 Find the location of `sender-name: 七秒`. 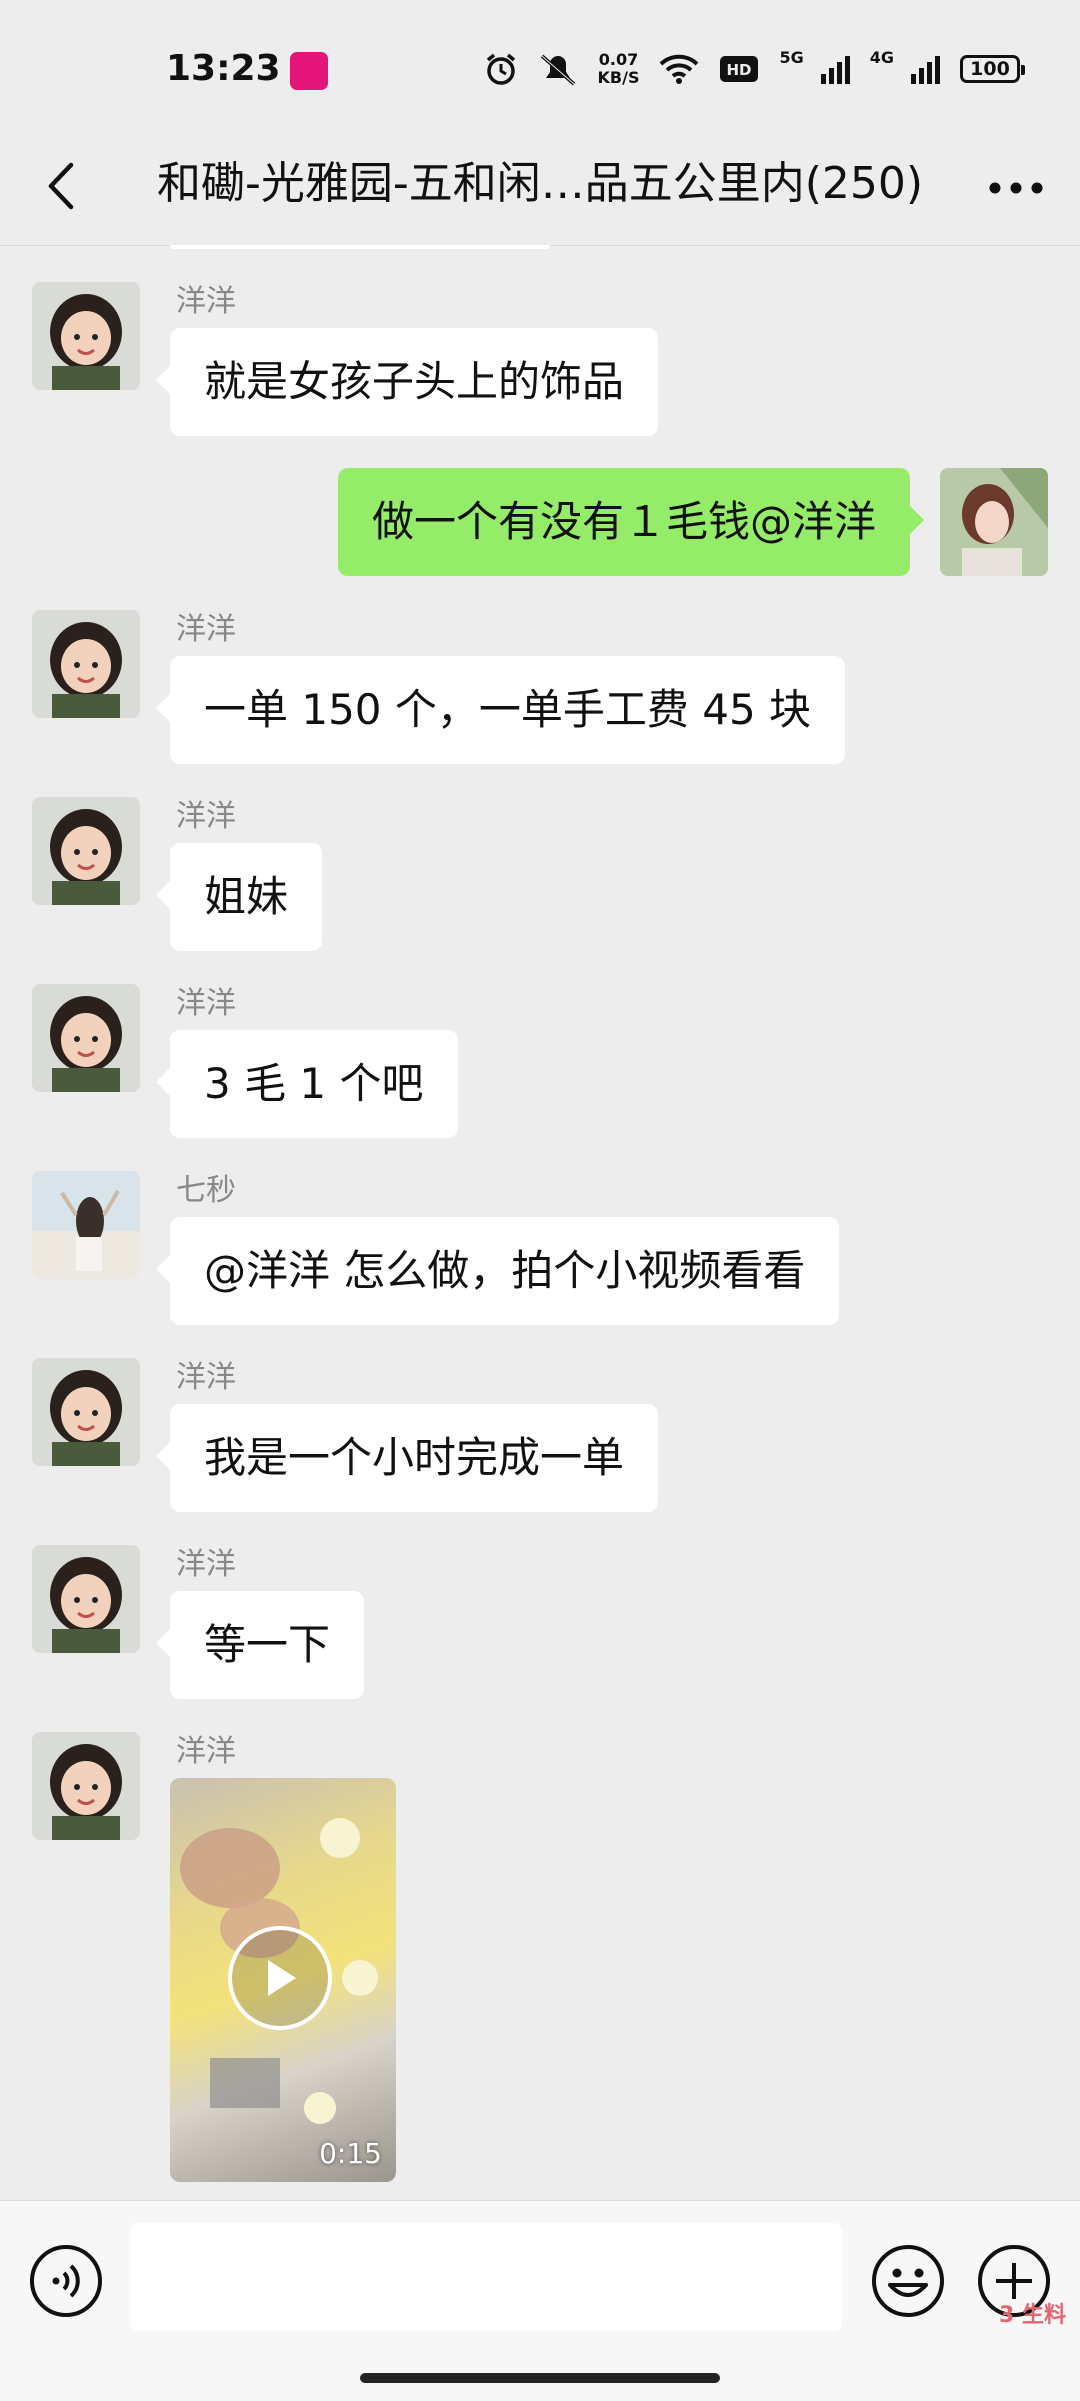

sender-name: 七秒 is located at coordinates (206, 1190).